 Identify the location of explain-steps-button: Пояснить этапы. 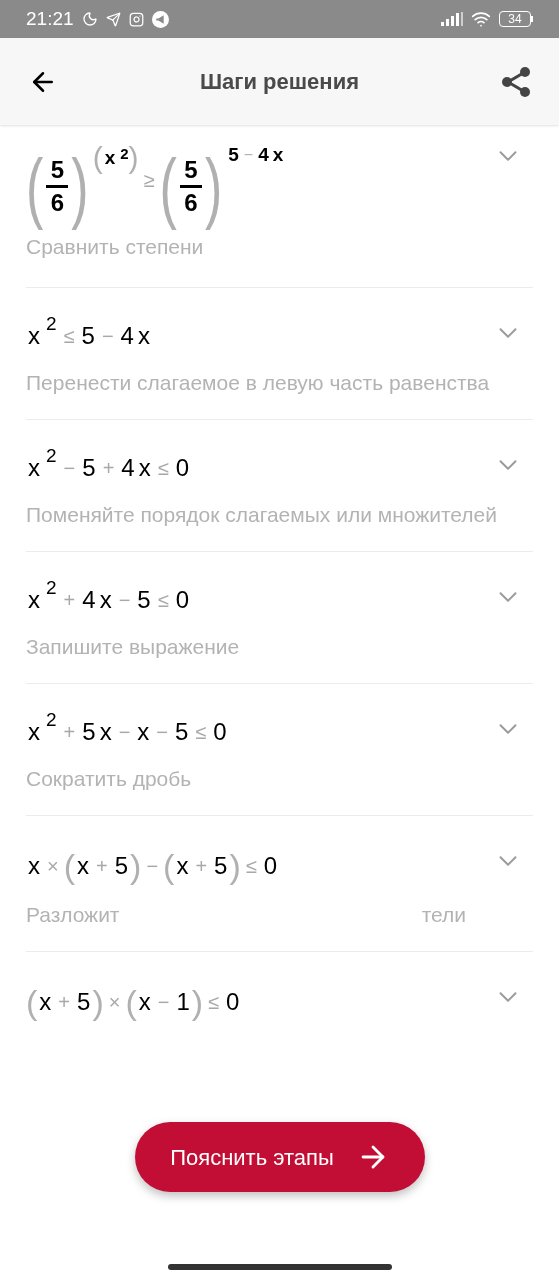
(280, 1157).